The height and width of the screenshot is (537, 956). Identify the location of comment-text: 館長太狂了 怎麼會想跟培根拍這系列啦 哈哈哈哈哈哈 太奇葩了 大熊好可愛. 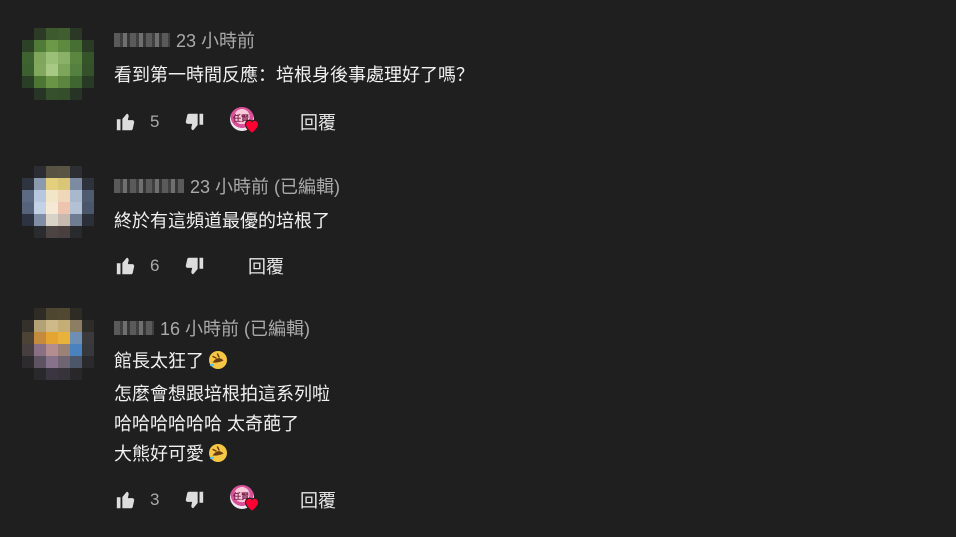
(222, 409).